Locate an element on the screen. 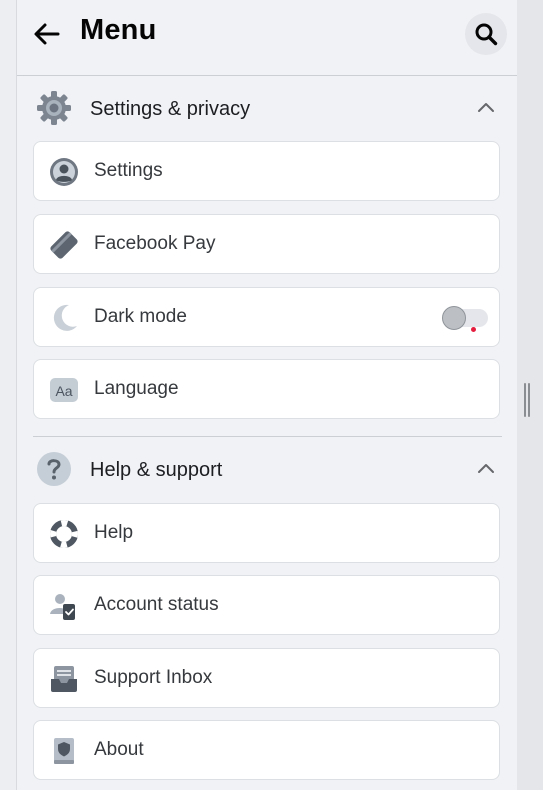 This screenshot has height=790, width=543. book-icon is located at coordinates (64, 751).